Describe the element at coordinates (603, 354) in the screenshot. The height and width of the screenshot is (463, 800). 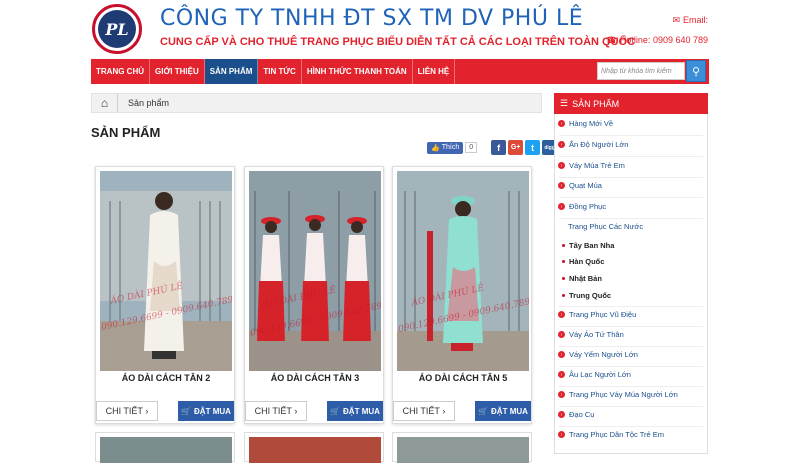
I see `sidebar-item-label: Váy Yếm Người Lớn` at that location.